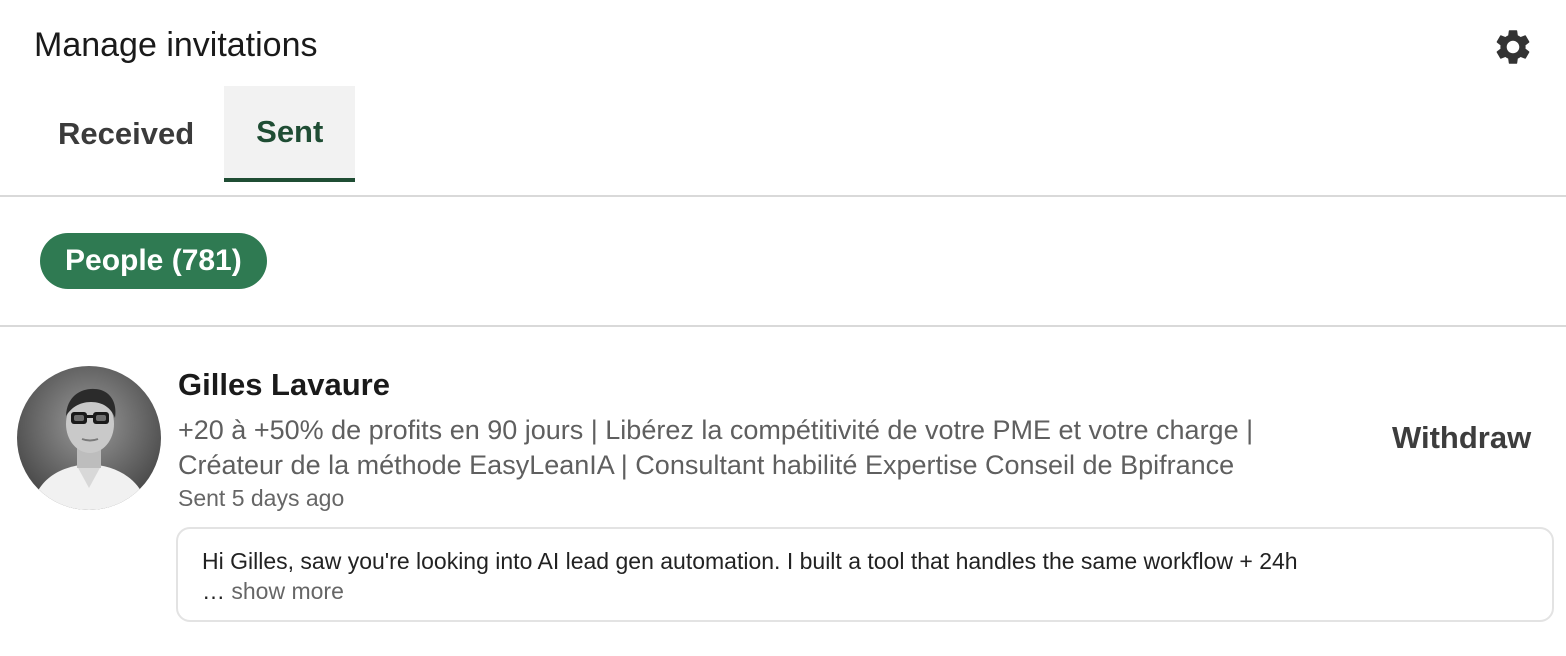 The height and width of the screenshot is (656, 1566). Describe the element at coordinates (783, 44) in the screenshot. I see `header: Manage invitations` at that location.